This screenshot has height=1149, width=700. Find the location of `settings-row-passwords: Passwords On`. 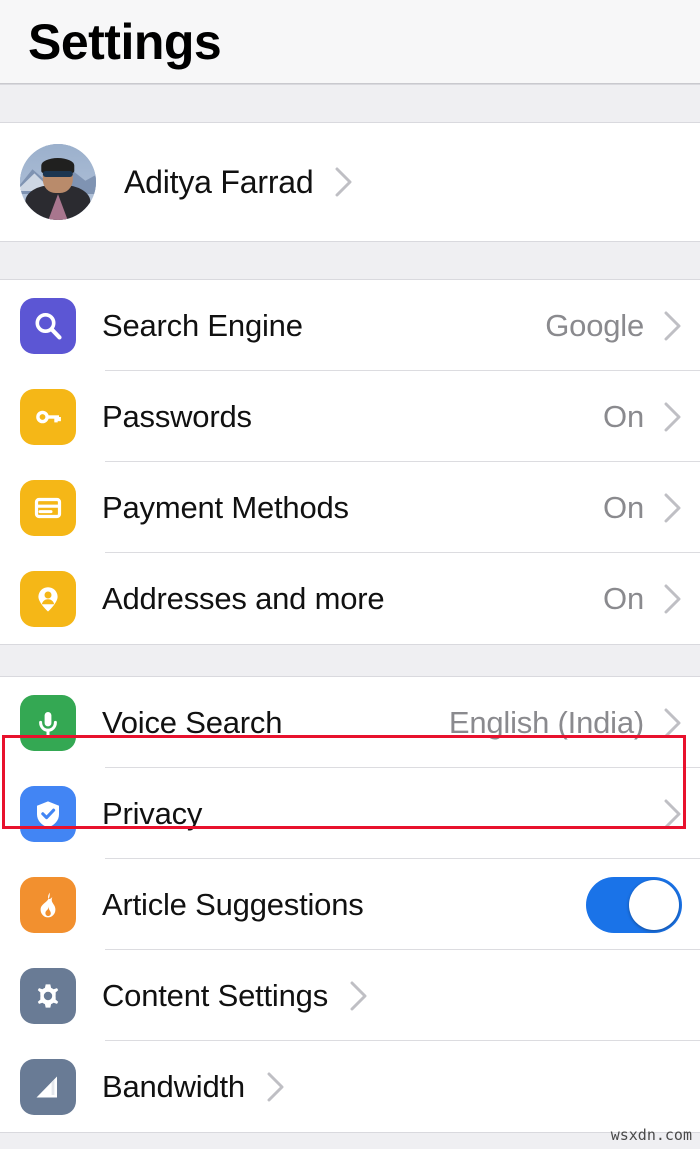

settings-row-passwords: Passwords On is located at coordinates (350, 416).